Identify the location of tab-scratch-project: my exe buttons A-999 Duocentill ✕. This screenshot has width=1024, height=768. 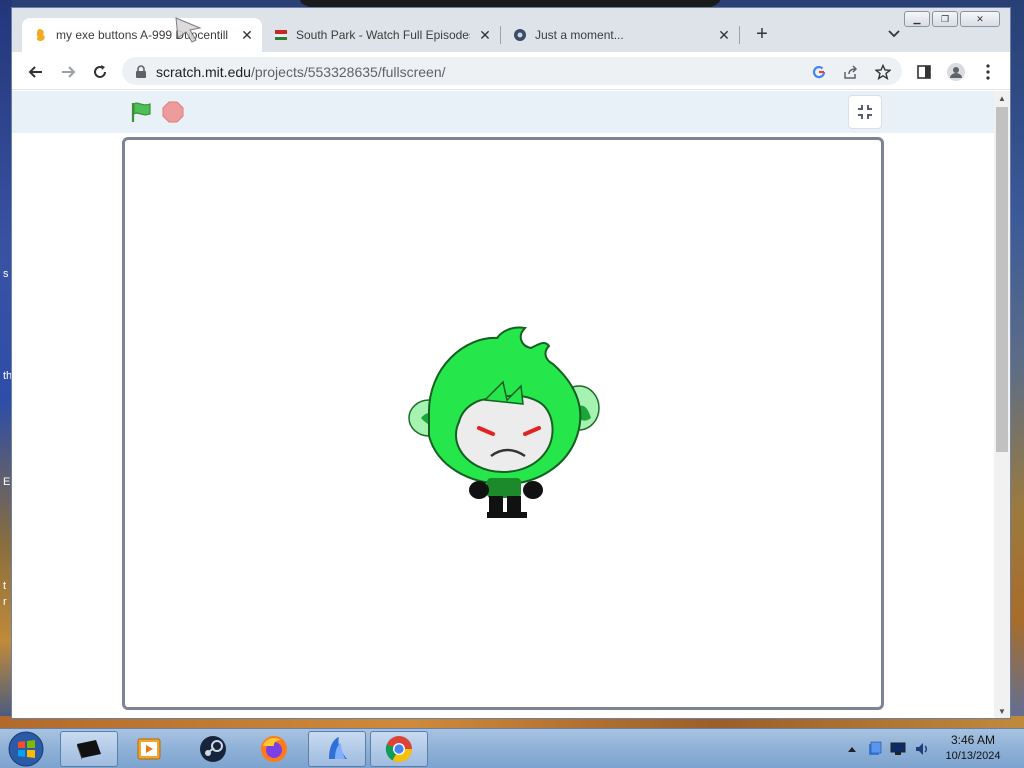
(142, 35).